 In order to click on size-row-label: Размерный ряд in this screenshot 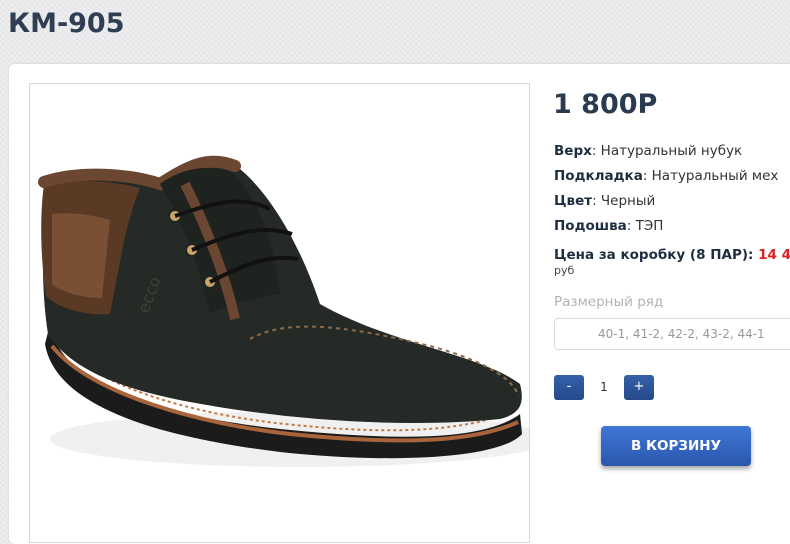, I will do `click(609, 302)`.